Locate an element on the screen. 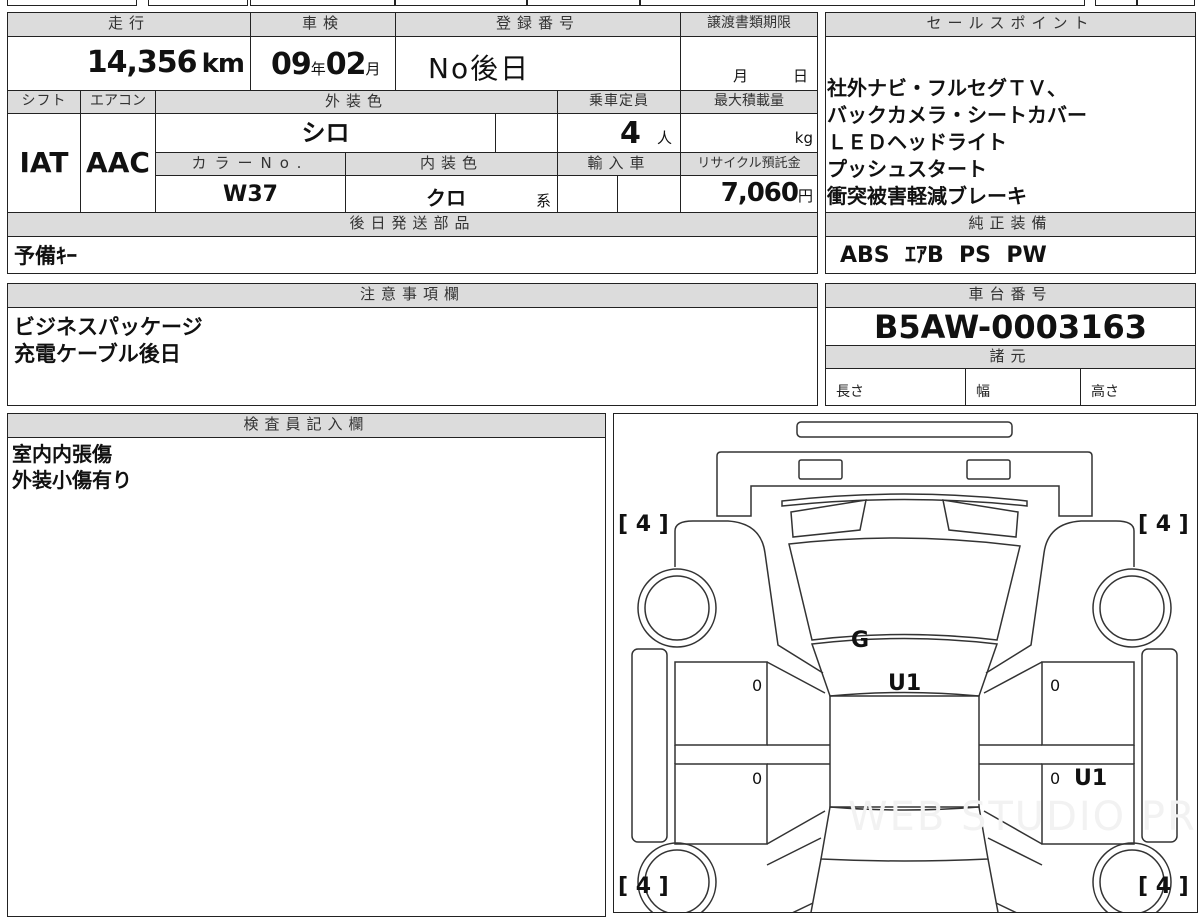 Image resolution: width=1200 pixels, height=917 pixels. cabin is located at coordinates (904, 751).